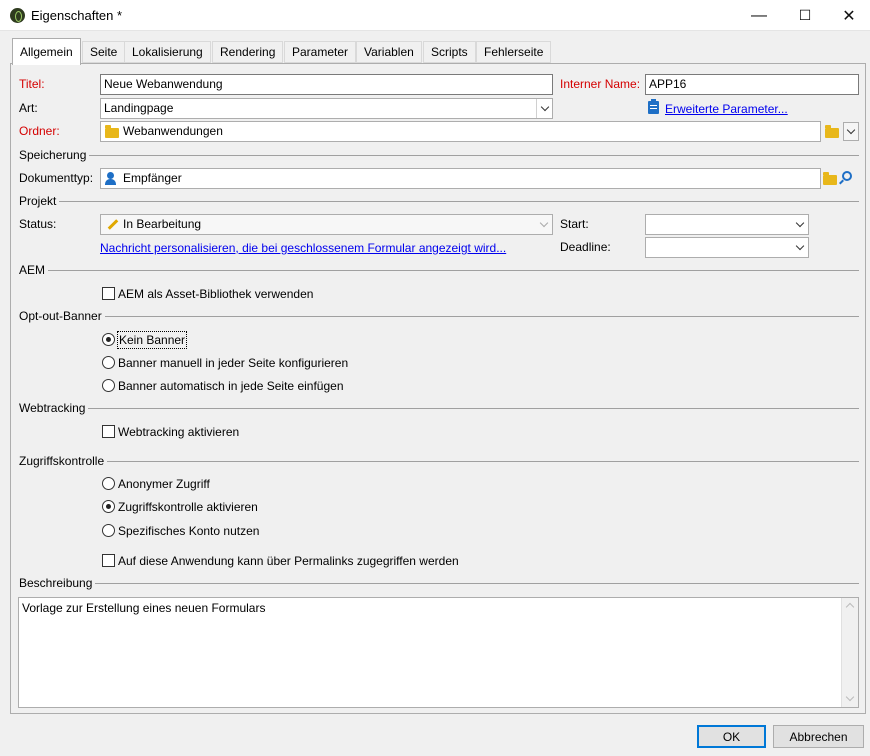  I want to click on title-bar: Eigenschaften * — ☐ ✕, so click(435, 15).